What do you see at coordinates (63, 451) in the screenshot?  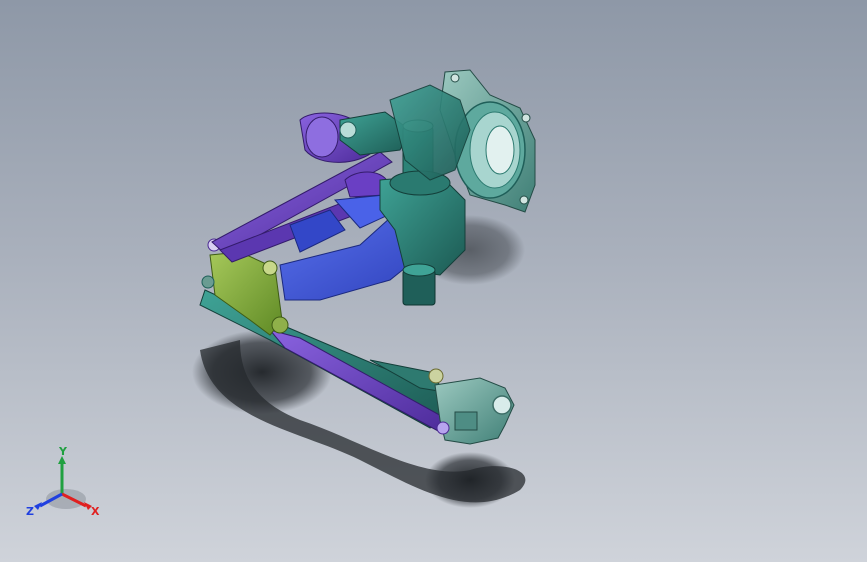 I see `y-axis-label: Y` at bounding box center [63, 451].